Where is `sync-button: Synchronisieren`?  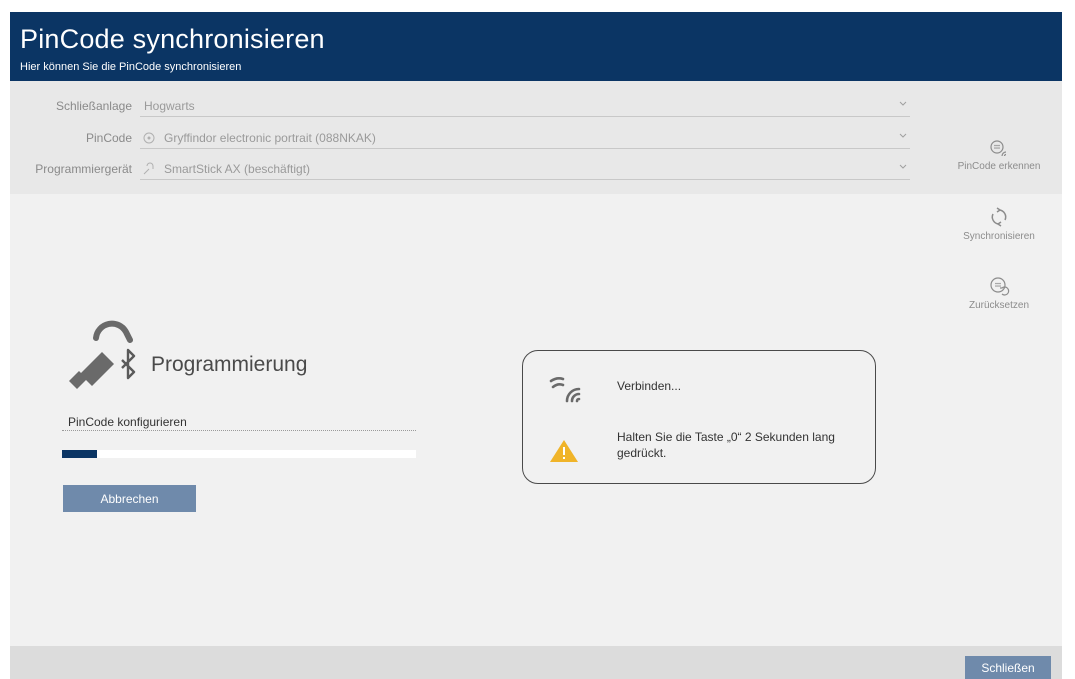
sync-button: Synchronisieren is located at coordinates (999, 224).